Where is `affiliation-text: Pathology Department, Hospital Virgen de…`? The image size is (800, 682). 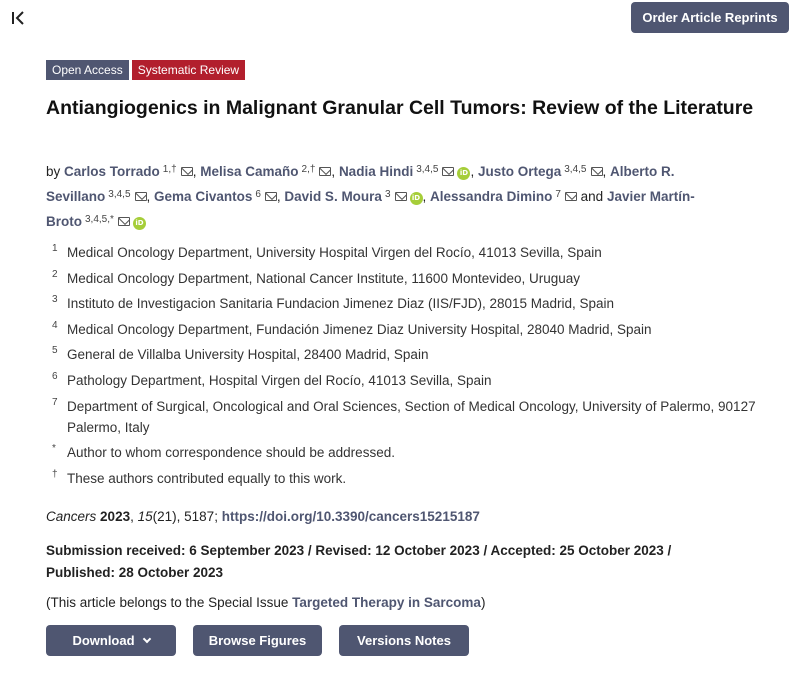 affiliation-text: Pathology Department, Hospital Virgen de… is located at coordinates (279, 380).